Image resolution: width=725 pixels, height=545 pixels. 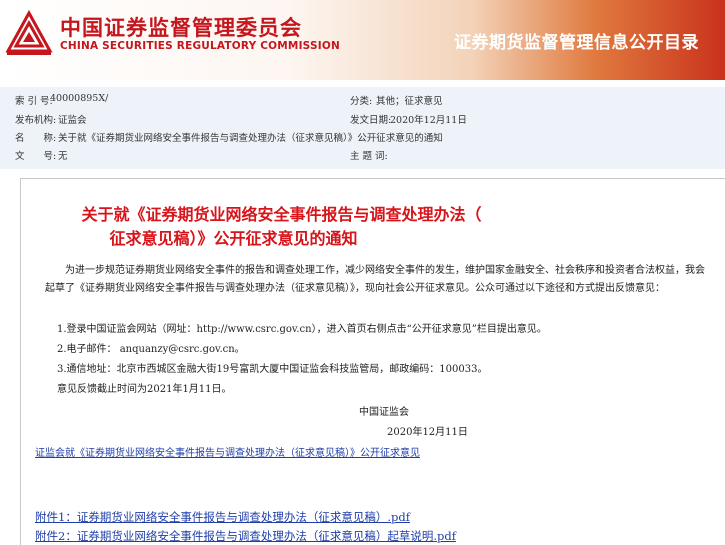 What do you see at coordinates (427, 432) in the screenshot?
I see `signature-date: 2020年12月11日` at bounding box center [427, 432].